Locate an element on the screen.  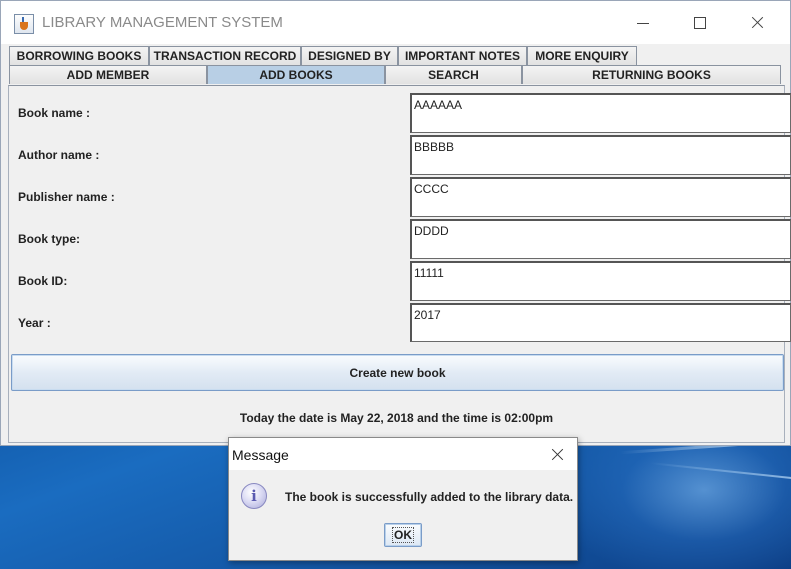
tab-add-member: ADD MEMBER is located at coordinates (108, 74).